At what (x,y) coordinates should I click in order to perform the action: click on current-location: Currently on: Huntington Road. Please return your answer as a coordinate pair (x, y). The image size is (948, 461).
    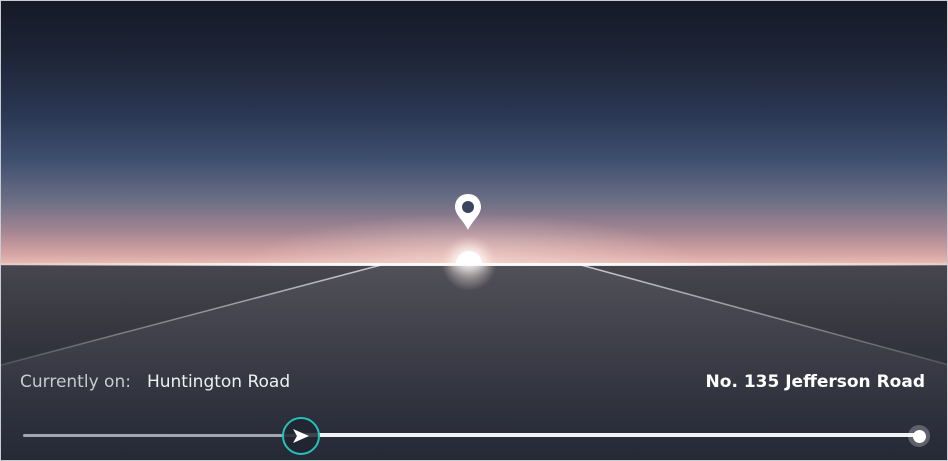
    Looking at the image, I should click on (155, 382).